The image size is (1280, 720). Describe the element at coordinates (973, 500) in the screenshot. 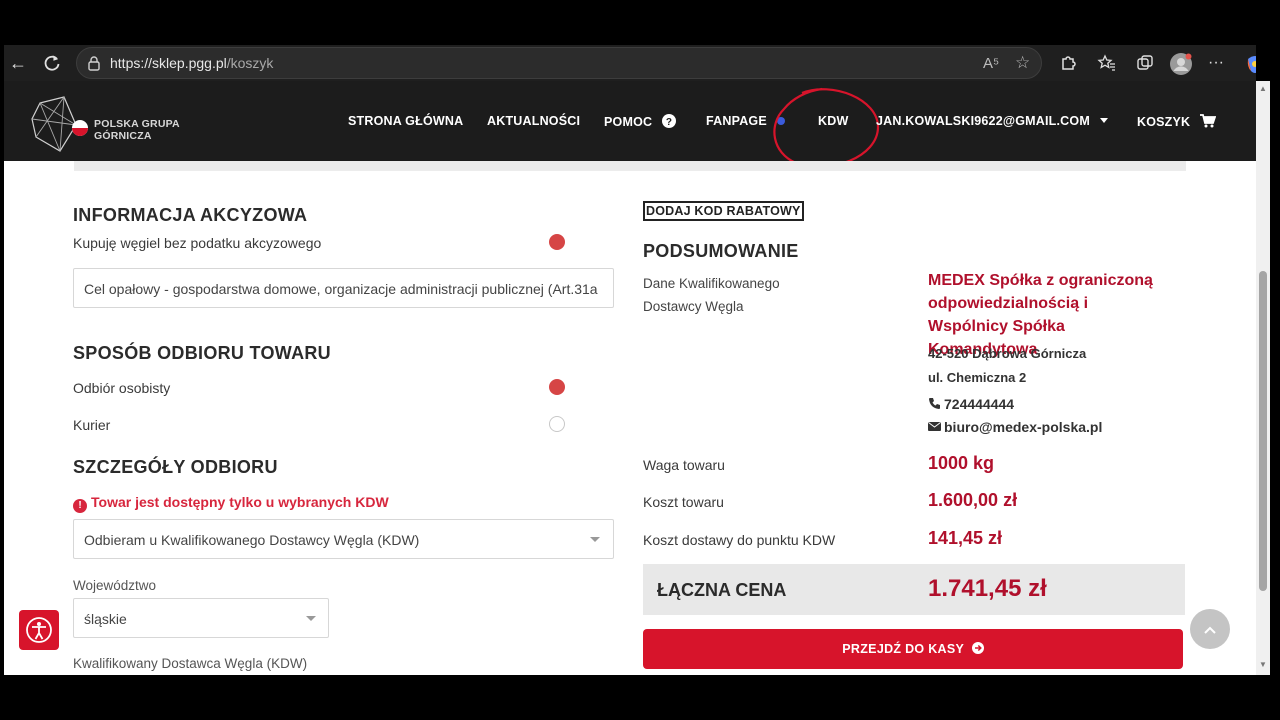

I see `goods-cost-value: 1.600,00 zł` at that location.